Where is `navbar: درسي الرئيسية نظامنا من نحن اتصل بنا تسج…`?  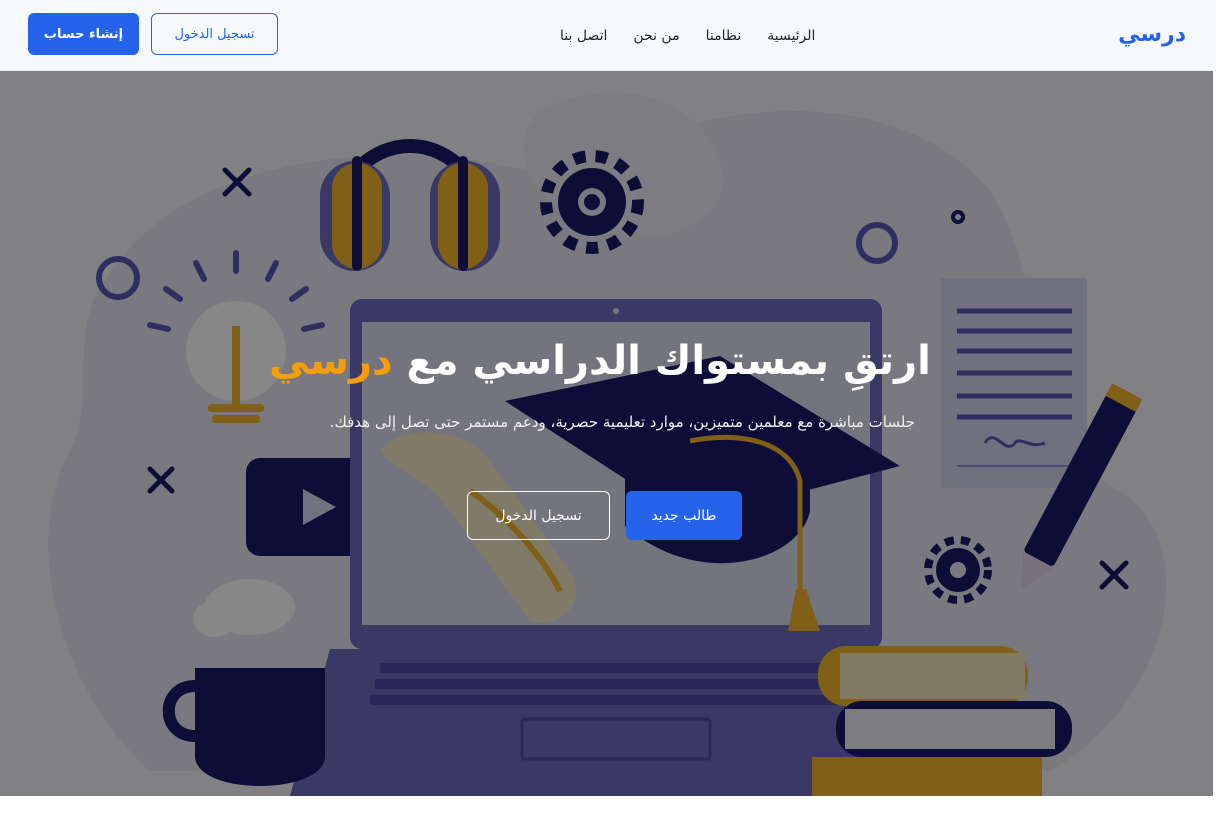 navbar: درسي الرئيسية نظامنا من نحن اتصل بنا تسج… is located at coordinates (608, 35).